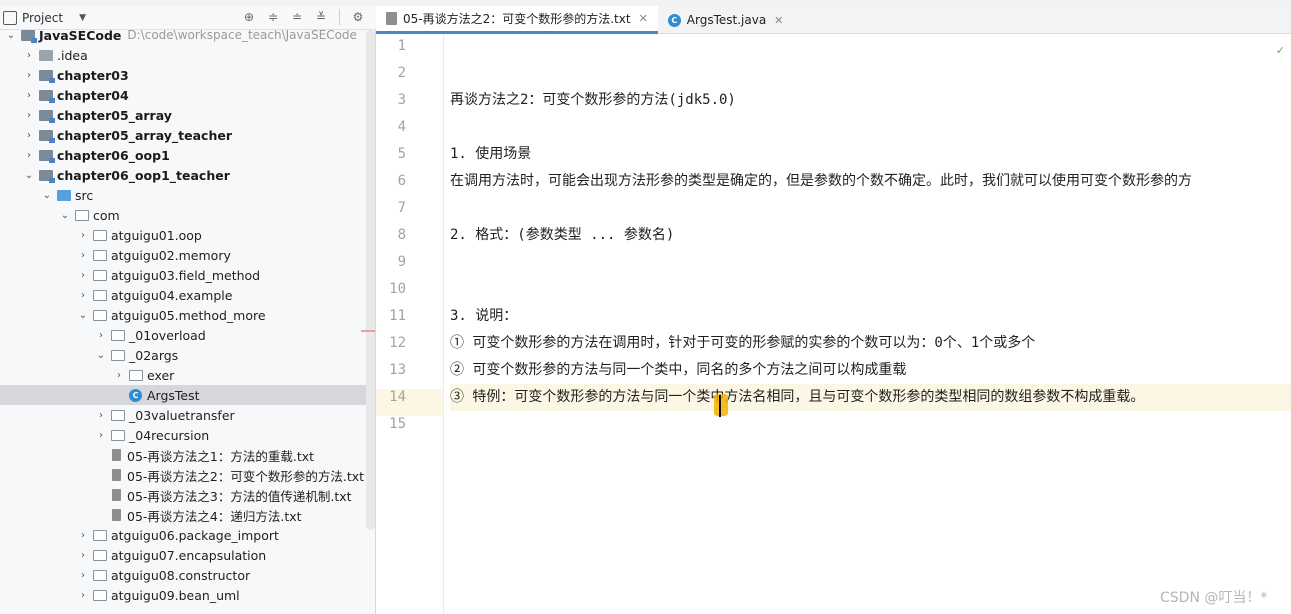 Image resolution: width=1291 pixels, height=614 pixels. Describe the element at coordinates (358, 17) in the screenshot. I see `gear-icon: ⚙` at that location.